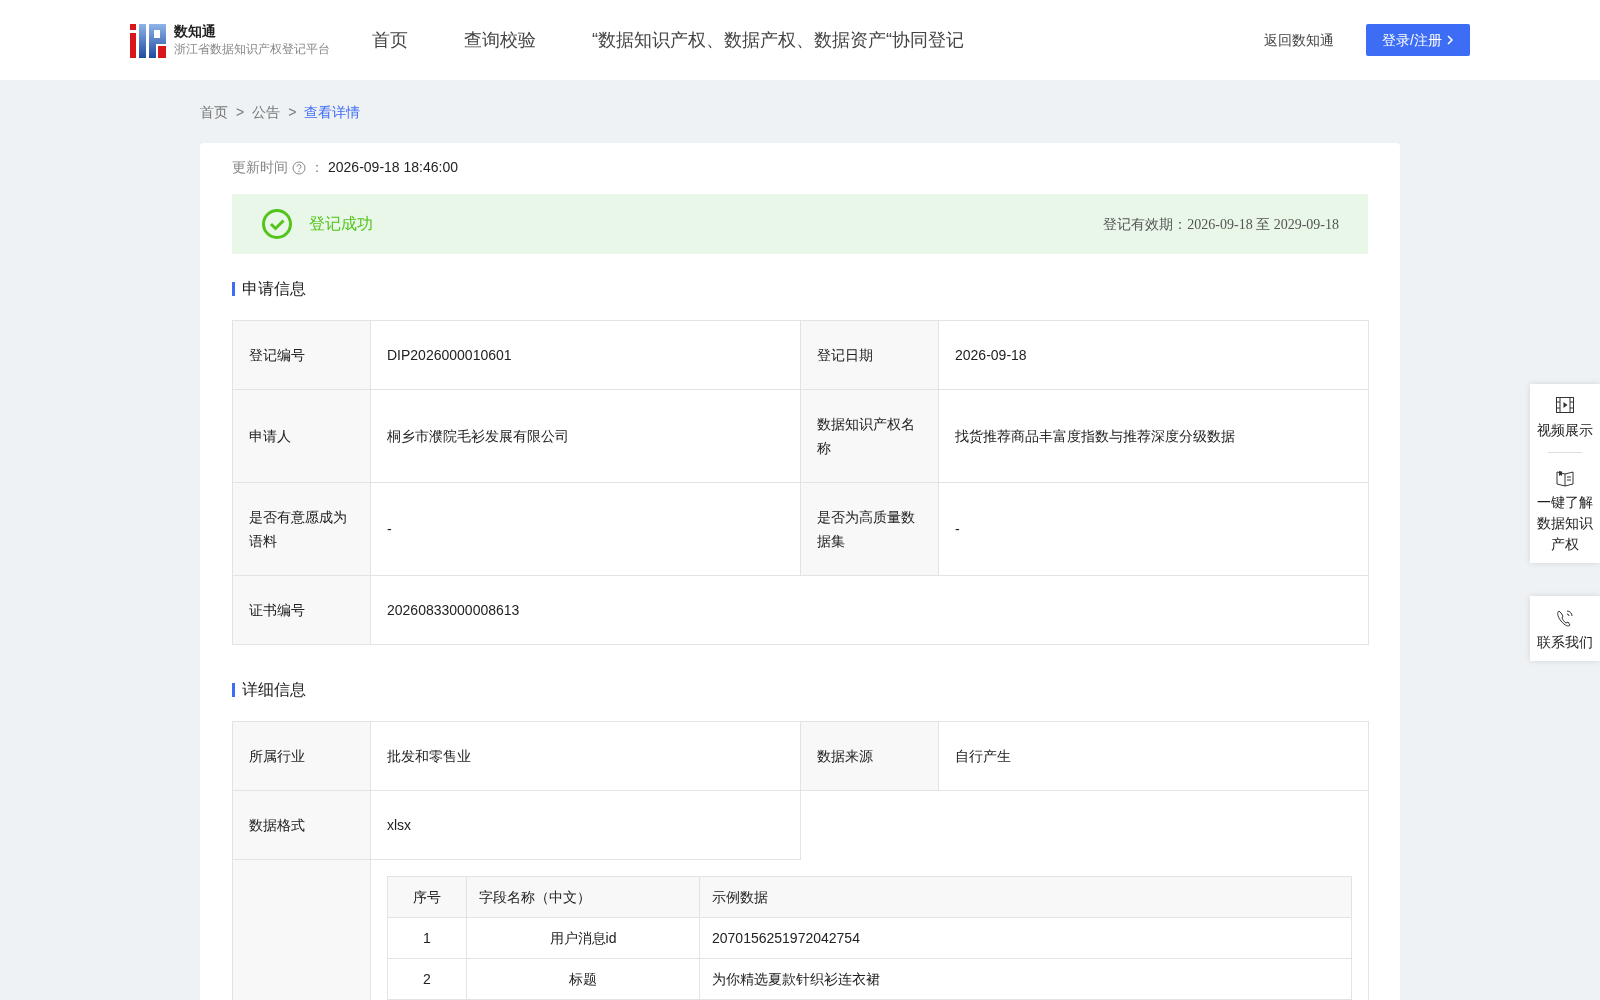  What do you see at coordinates (585, 756) in the screenshot?
I see `field-value: 批发和零售业` at bounding box center [585, 756].